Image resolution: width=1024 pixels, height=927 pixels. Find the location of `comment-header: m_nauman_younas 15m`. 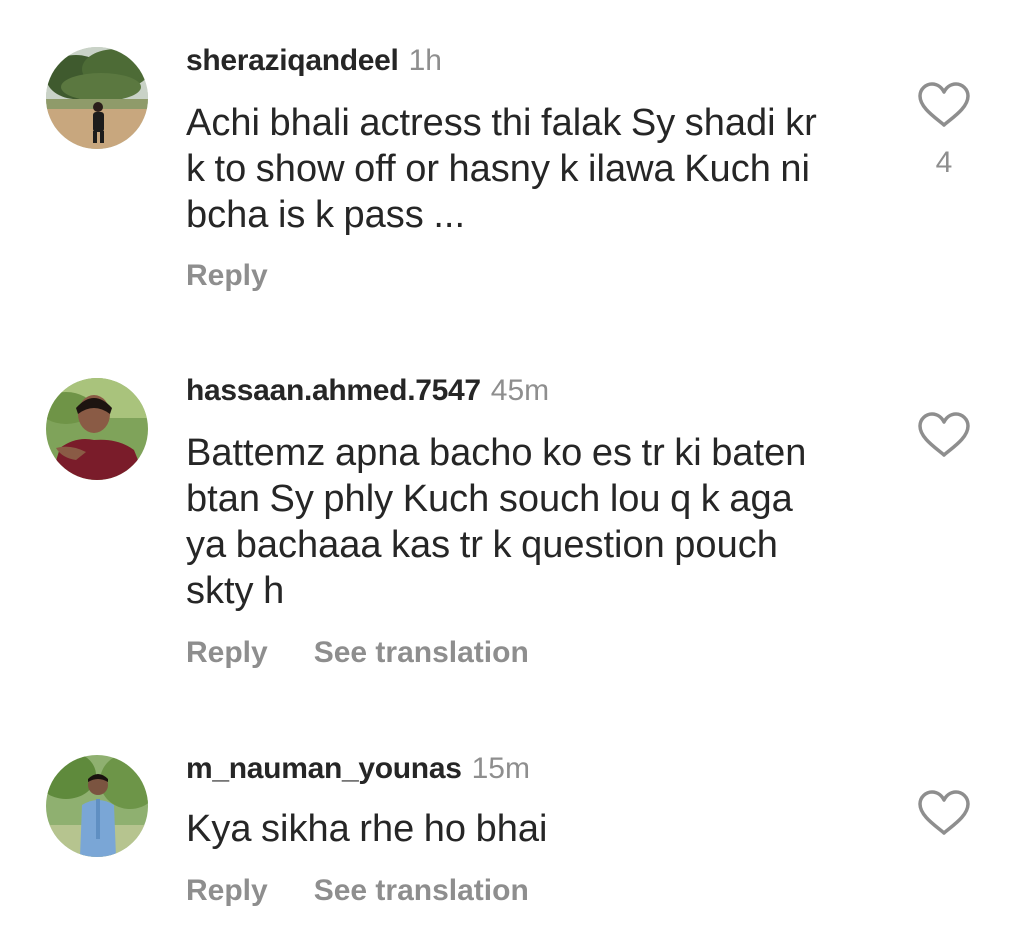

comment-header: m_nauman_younas 15m is located at coordinates (358, 769).